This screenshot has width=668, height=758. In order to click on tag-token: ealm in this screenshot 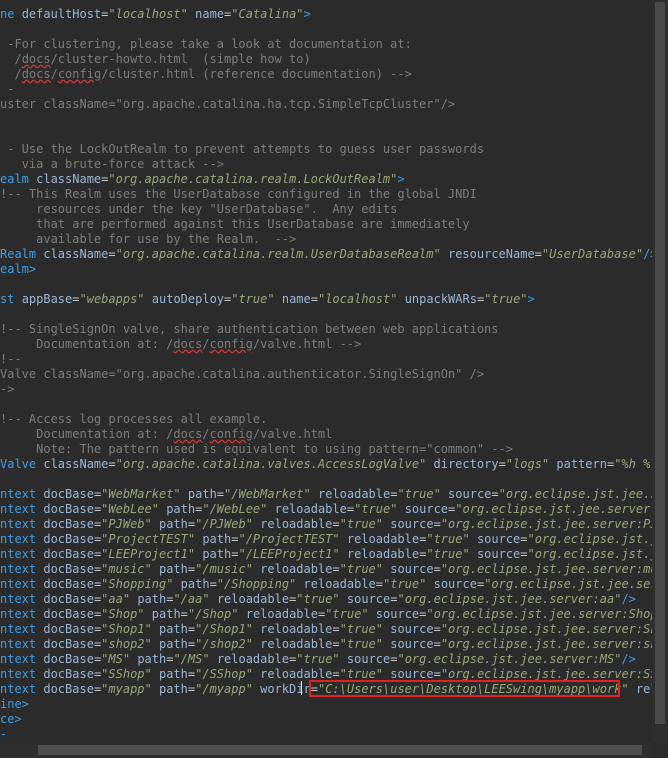, I will do `click(18, 179)`.